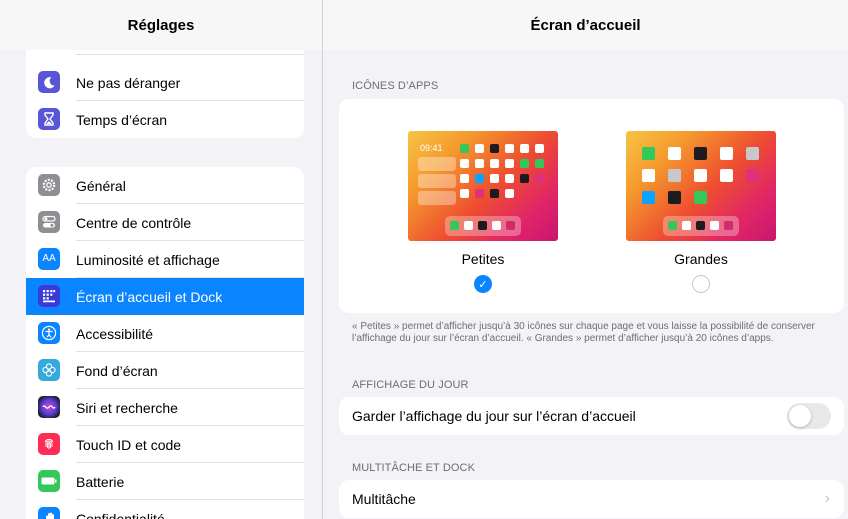  Describe the element at coordinates (148, 259) in the screenshot. I see `sidebar-item-label: Luminosité et affichage` at that location.